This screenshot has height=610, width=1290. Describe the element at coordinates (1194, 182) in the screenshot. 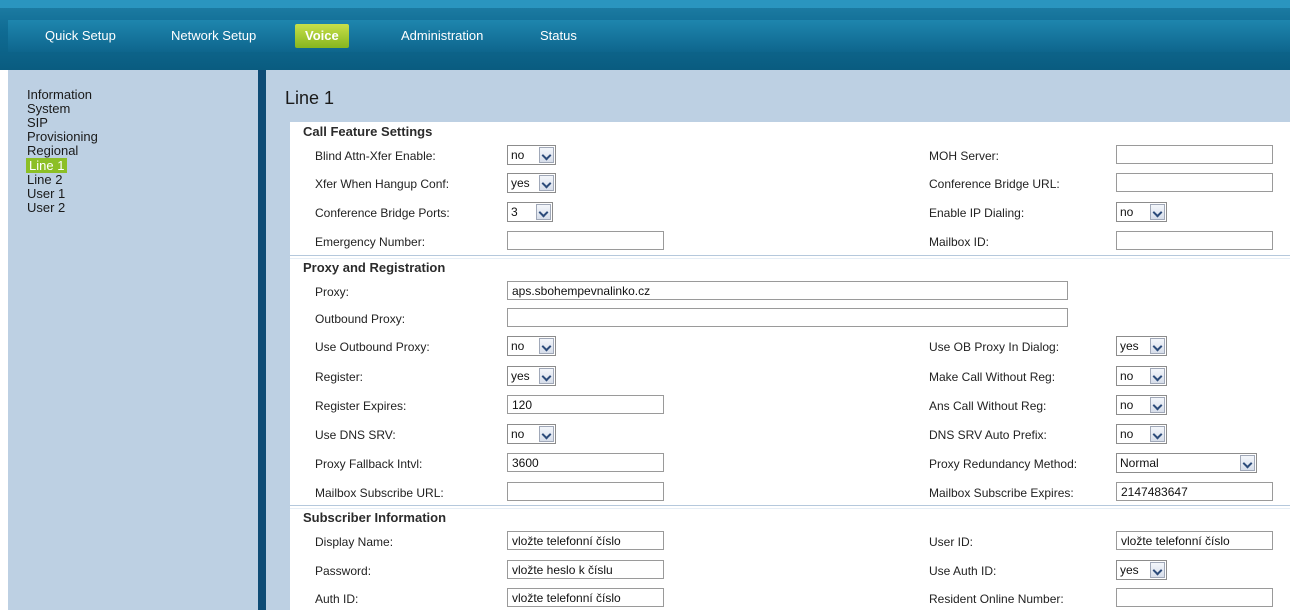

I see `input-conference-bridge-url` at that location.